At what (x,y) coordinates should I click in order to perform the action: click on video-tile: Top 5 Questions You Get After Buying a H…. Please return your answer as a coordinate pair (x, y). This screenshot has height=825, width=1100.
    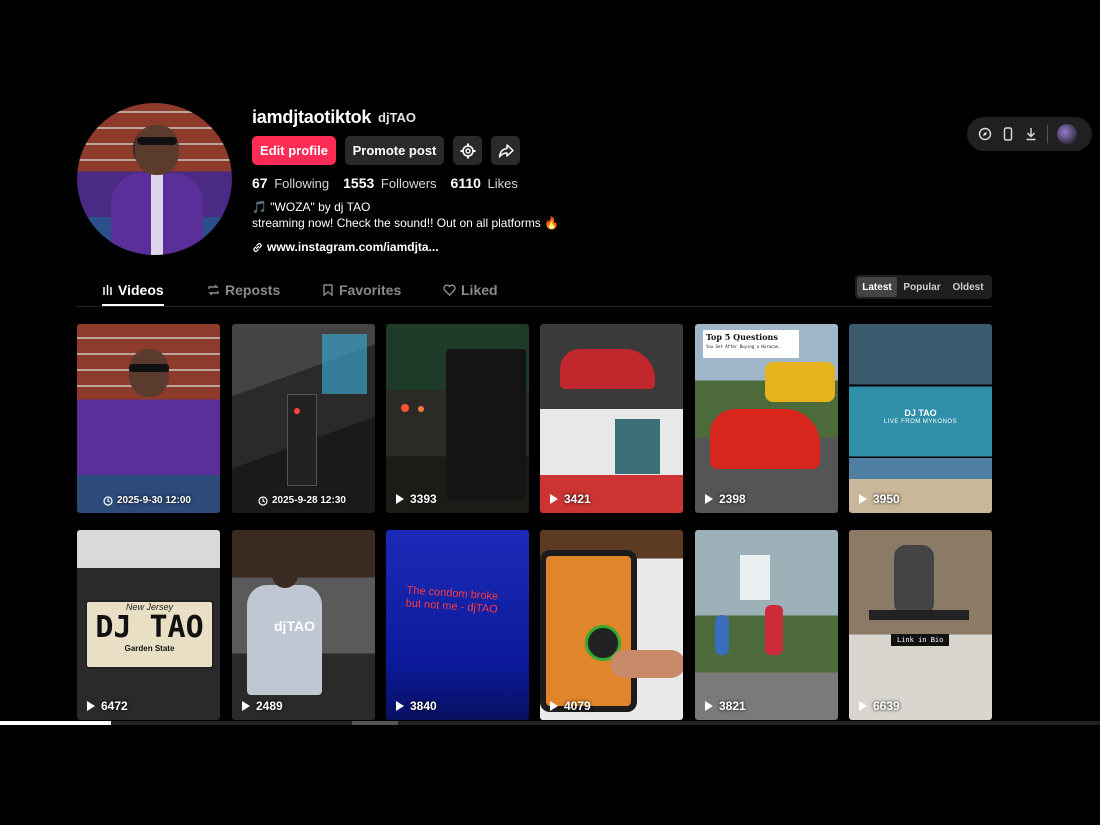
    Looking at the image, I should click on (766, 418).